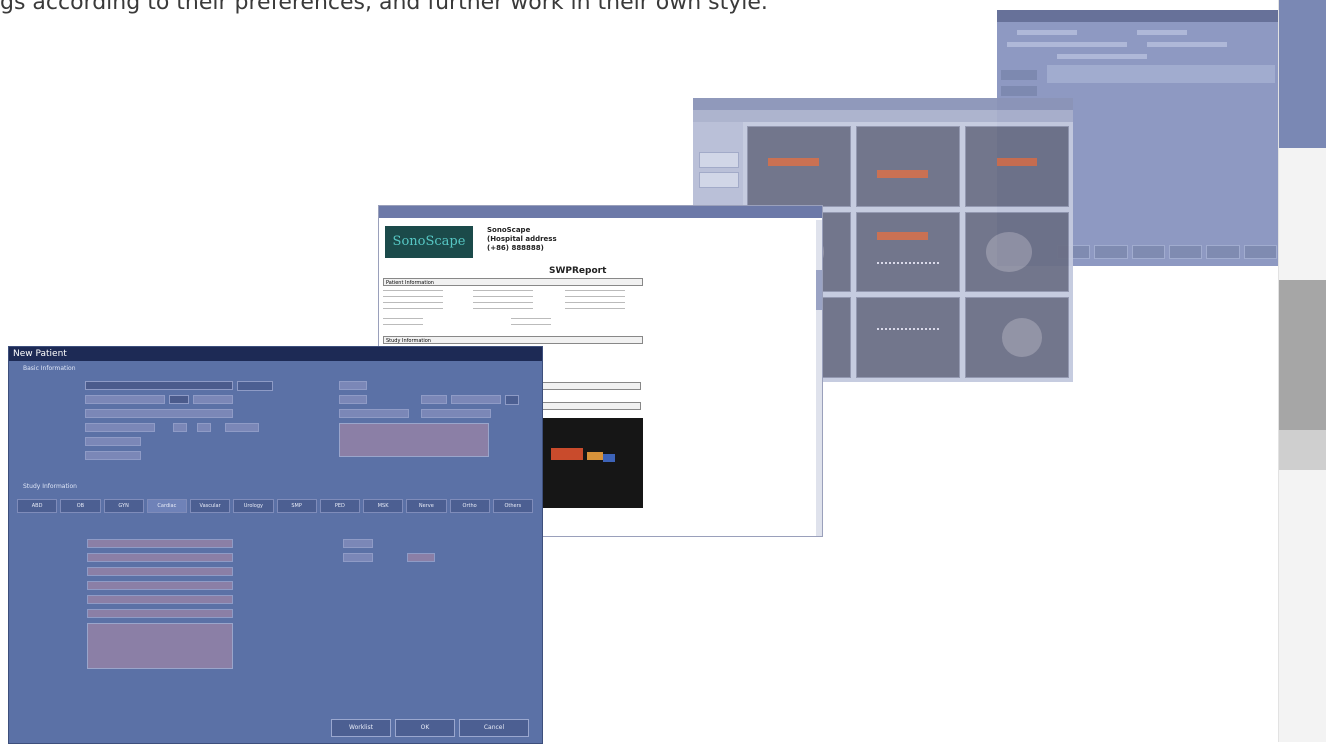  What do you see at coordinates (253, 506) in the screenshot?
I see `tab-urology: Urology` at bounding box center [253, 506].